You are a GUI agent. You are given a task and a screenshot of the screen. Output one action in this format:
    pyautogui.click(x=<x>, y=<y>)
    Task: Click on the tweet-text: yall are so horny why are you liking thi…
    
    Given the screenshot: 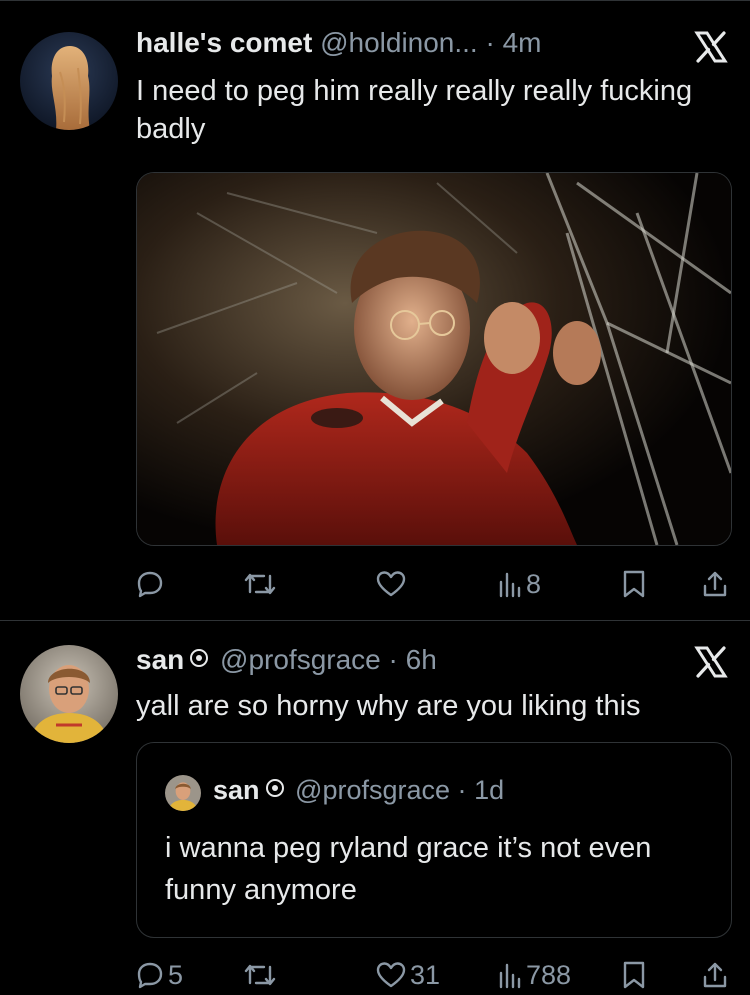 What is the action you would take?
    pyautogui.click(x=388, y=706)
    